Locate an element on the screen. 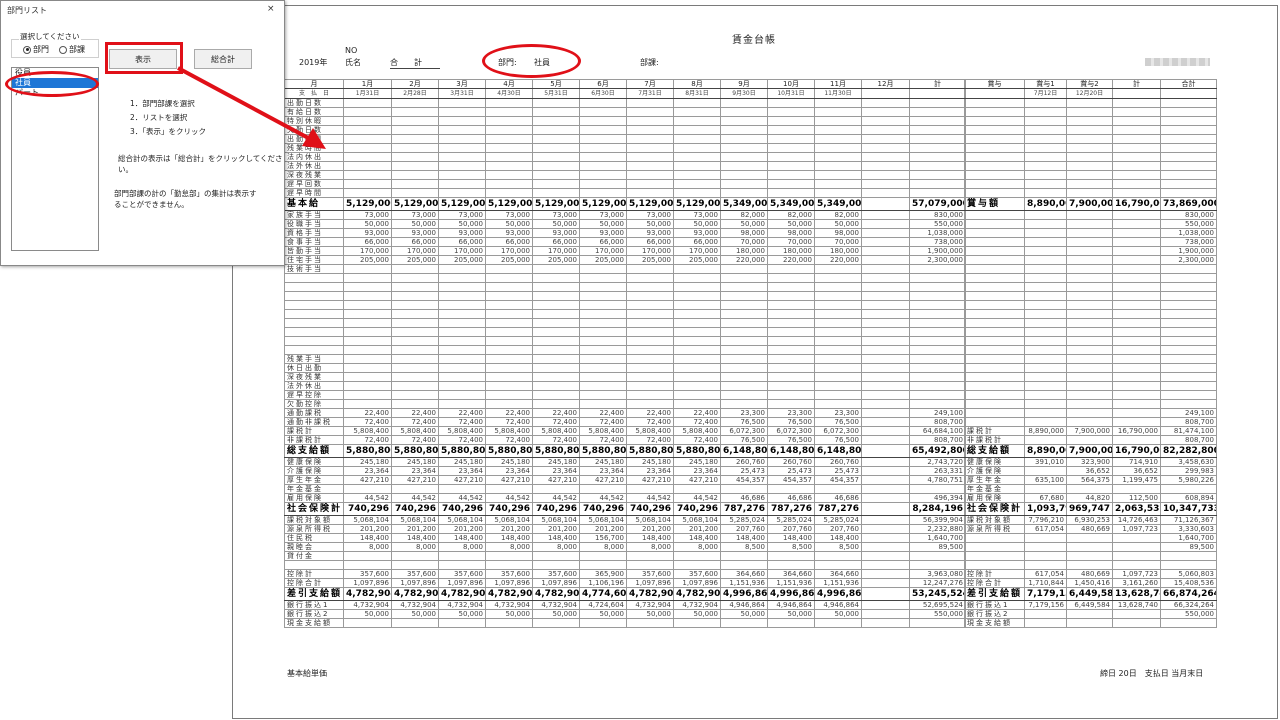 Image resolution: width=1280 pixels, height=720 pixels. table-row is located at coordinates (625, 323).